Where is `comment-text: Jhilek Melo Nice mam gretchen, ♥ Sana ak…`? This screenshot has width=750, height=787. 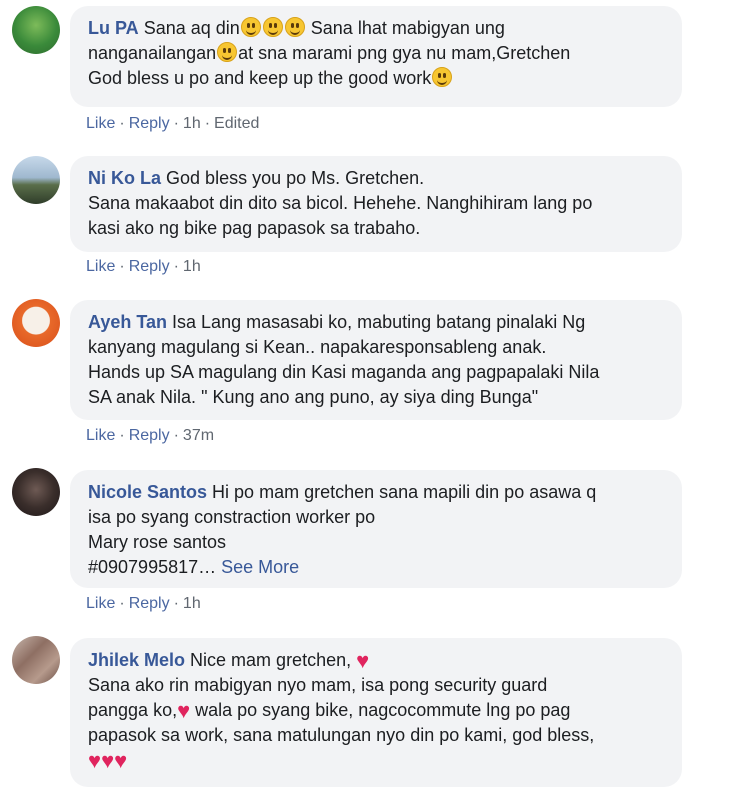
comment-text: Jhilek Melo Nice mam gretchen, ♥ Sana ak… is located at coordinates (376, 710).